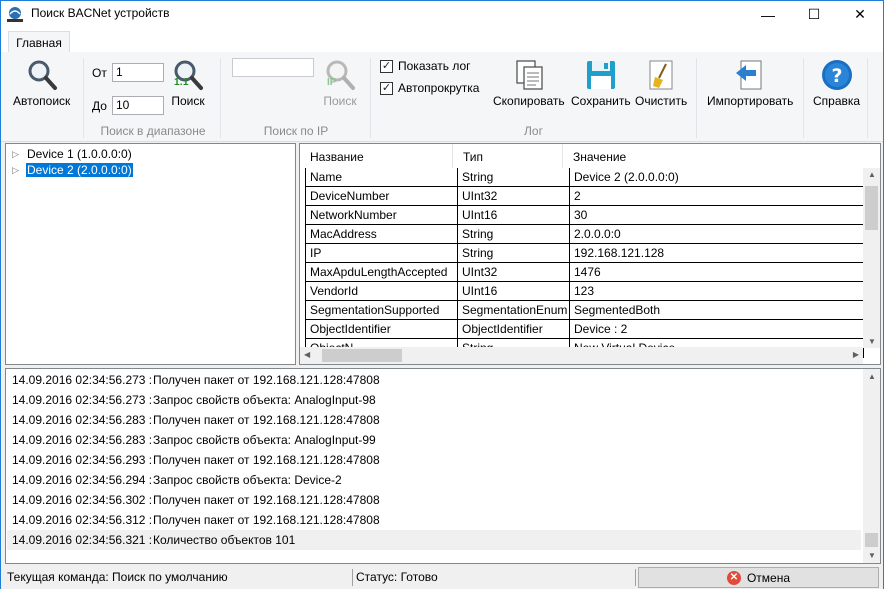 This screenshot has width=884, height=589. I want to click on ip-search-button: IP Поиск, so click(340, 83).